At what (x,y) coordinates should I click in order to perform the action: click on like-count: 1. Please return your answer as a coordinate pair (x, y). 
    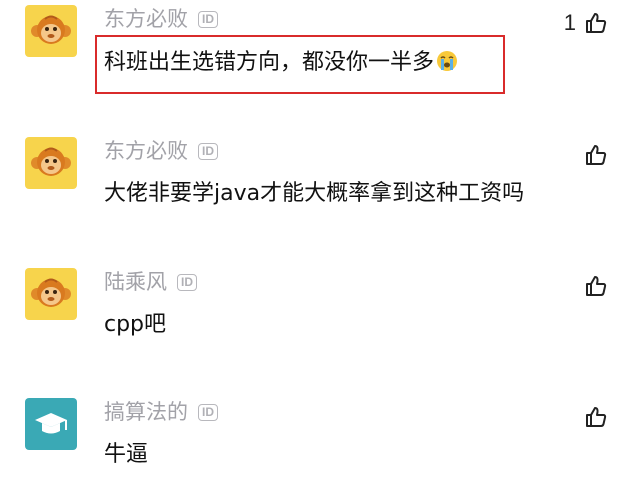
    Looking at the image, I should click on (569, 22).